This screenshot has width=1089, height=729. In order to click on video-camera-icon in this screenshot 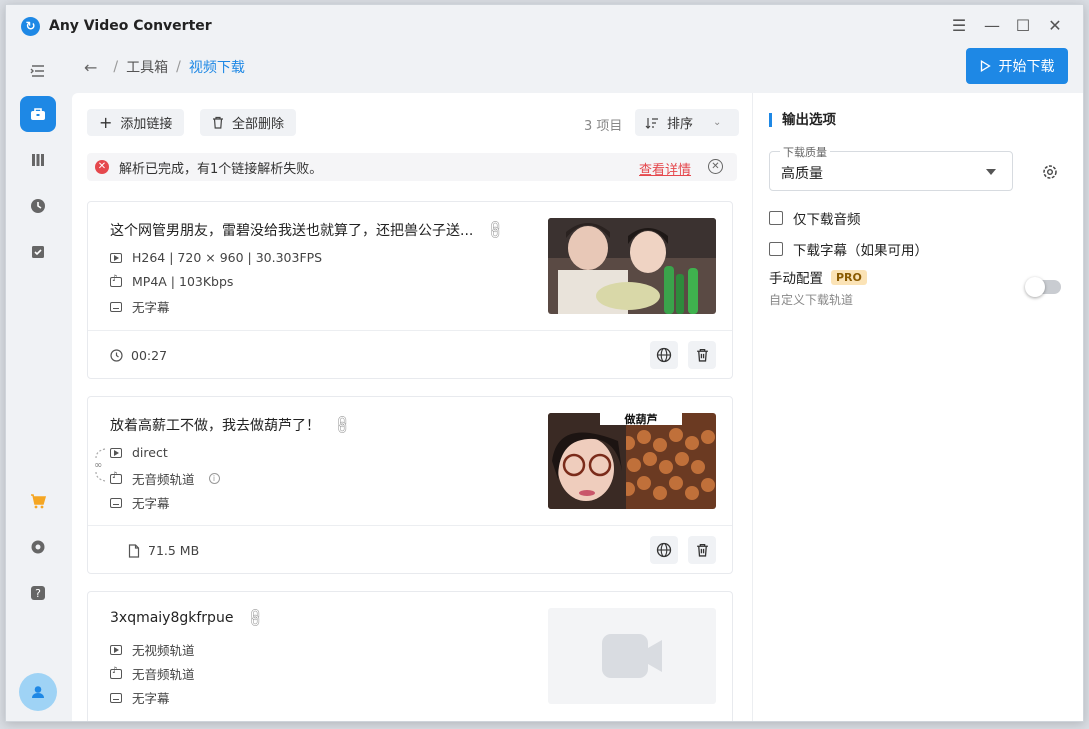, I will do `click(632, 656)`.